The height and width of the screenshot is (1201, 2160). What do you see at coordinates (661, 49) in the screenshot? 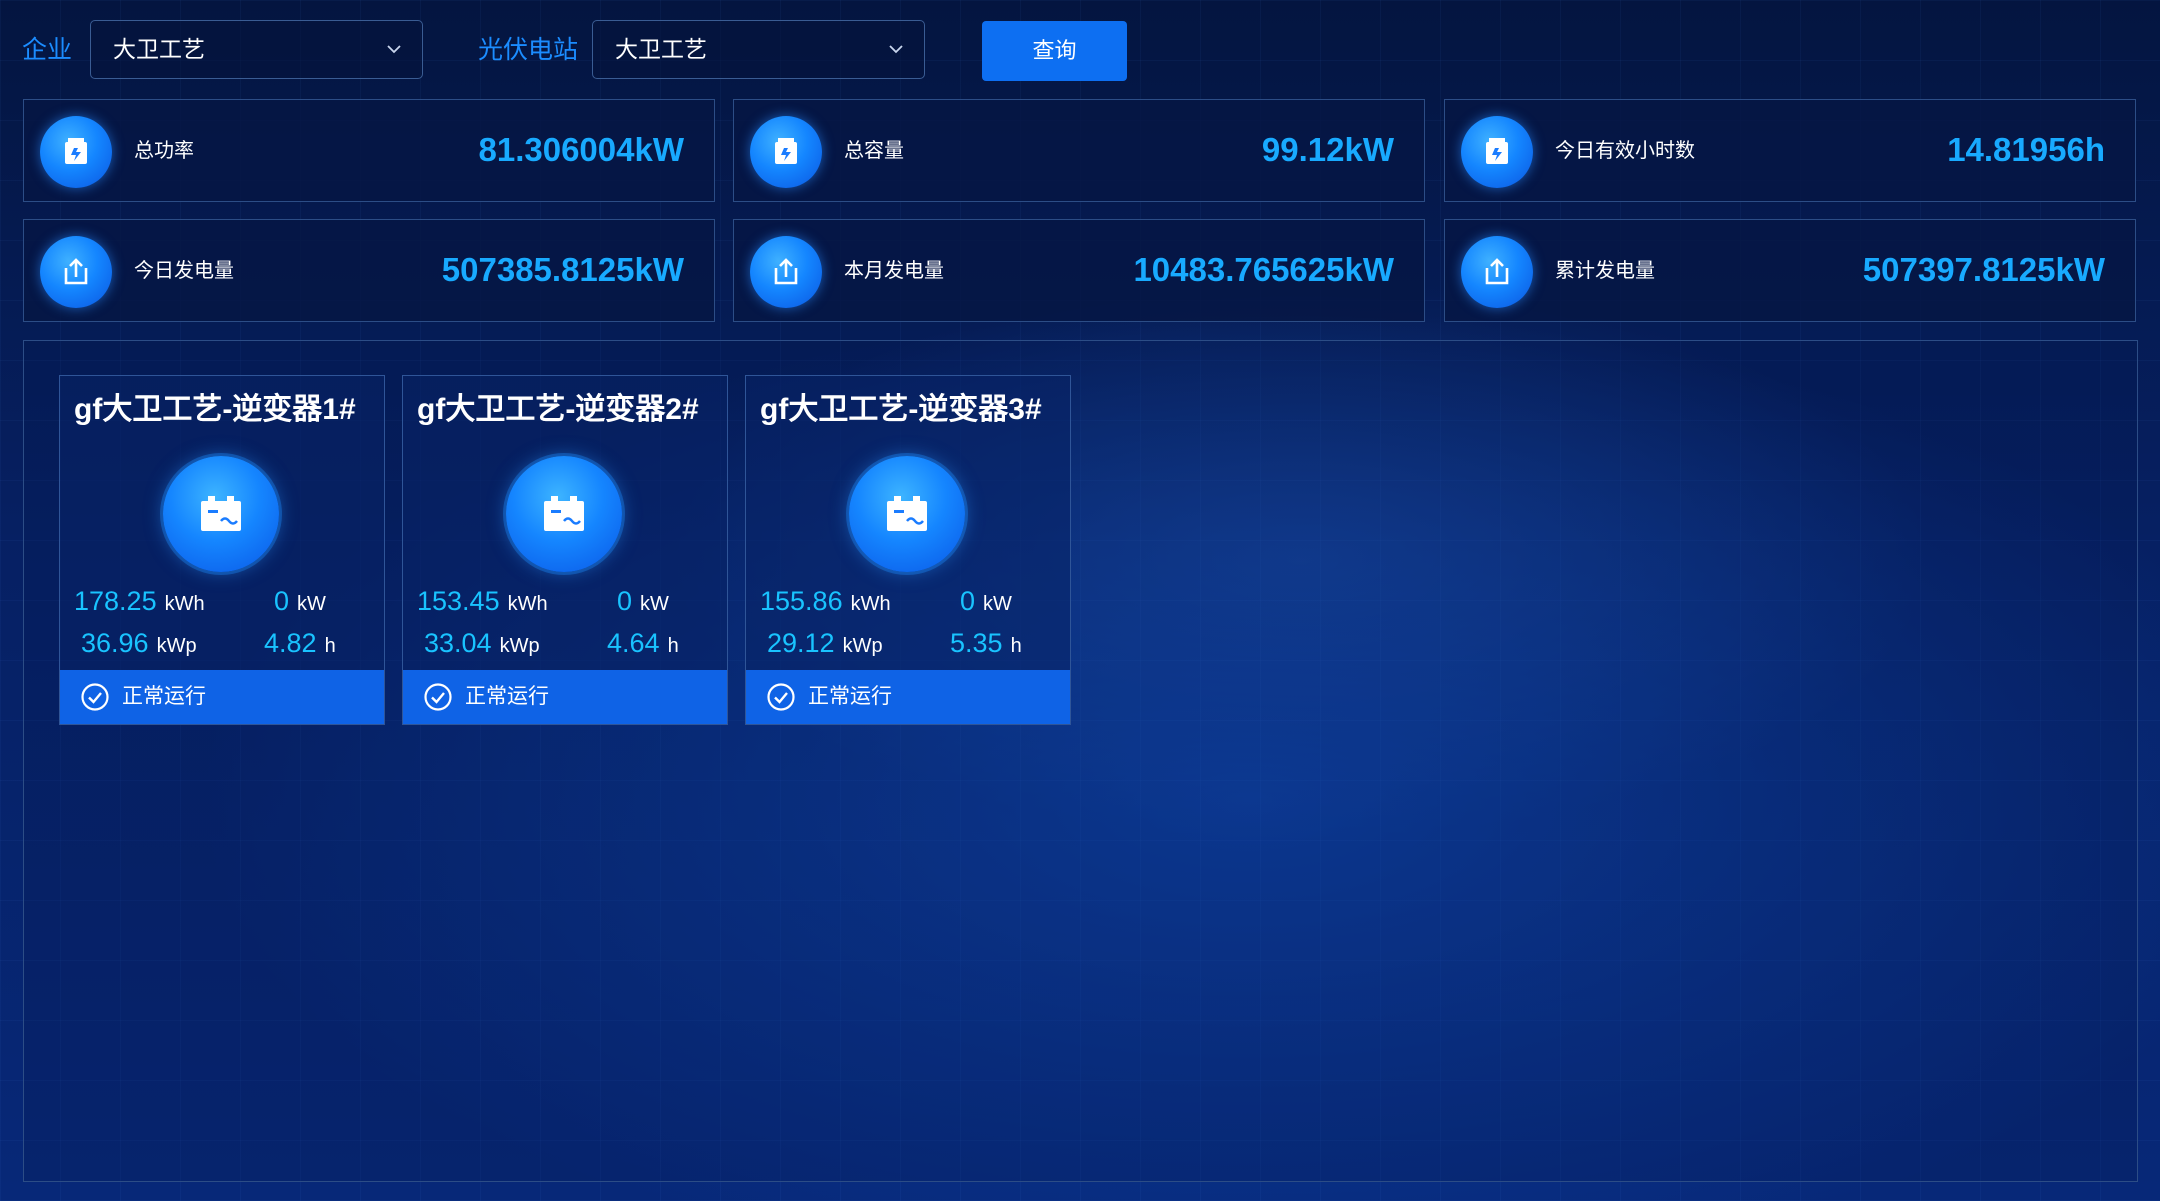
I see `station-select-value: 大卫工艺` at bounding box center [661, 49].